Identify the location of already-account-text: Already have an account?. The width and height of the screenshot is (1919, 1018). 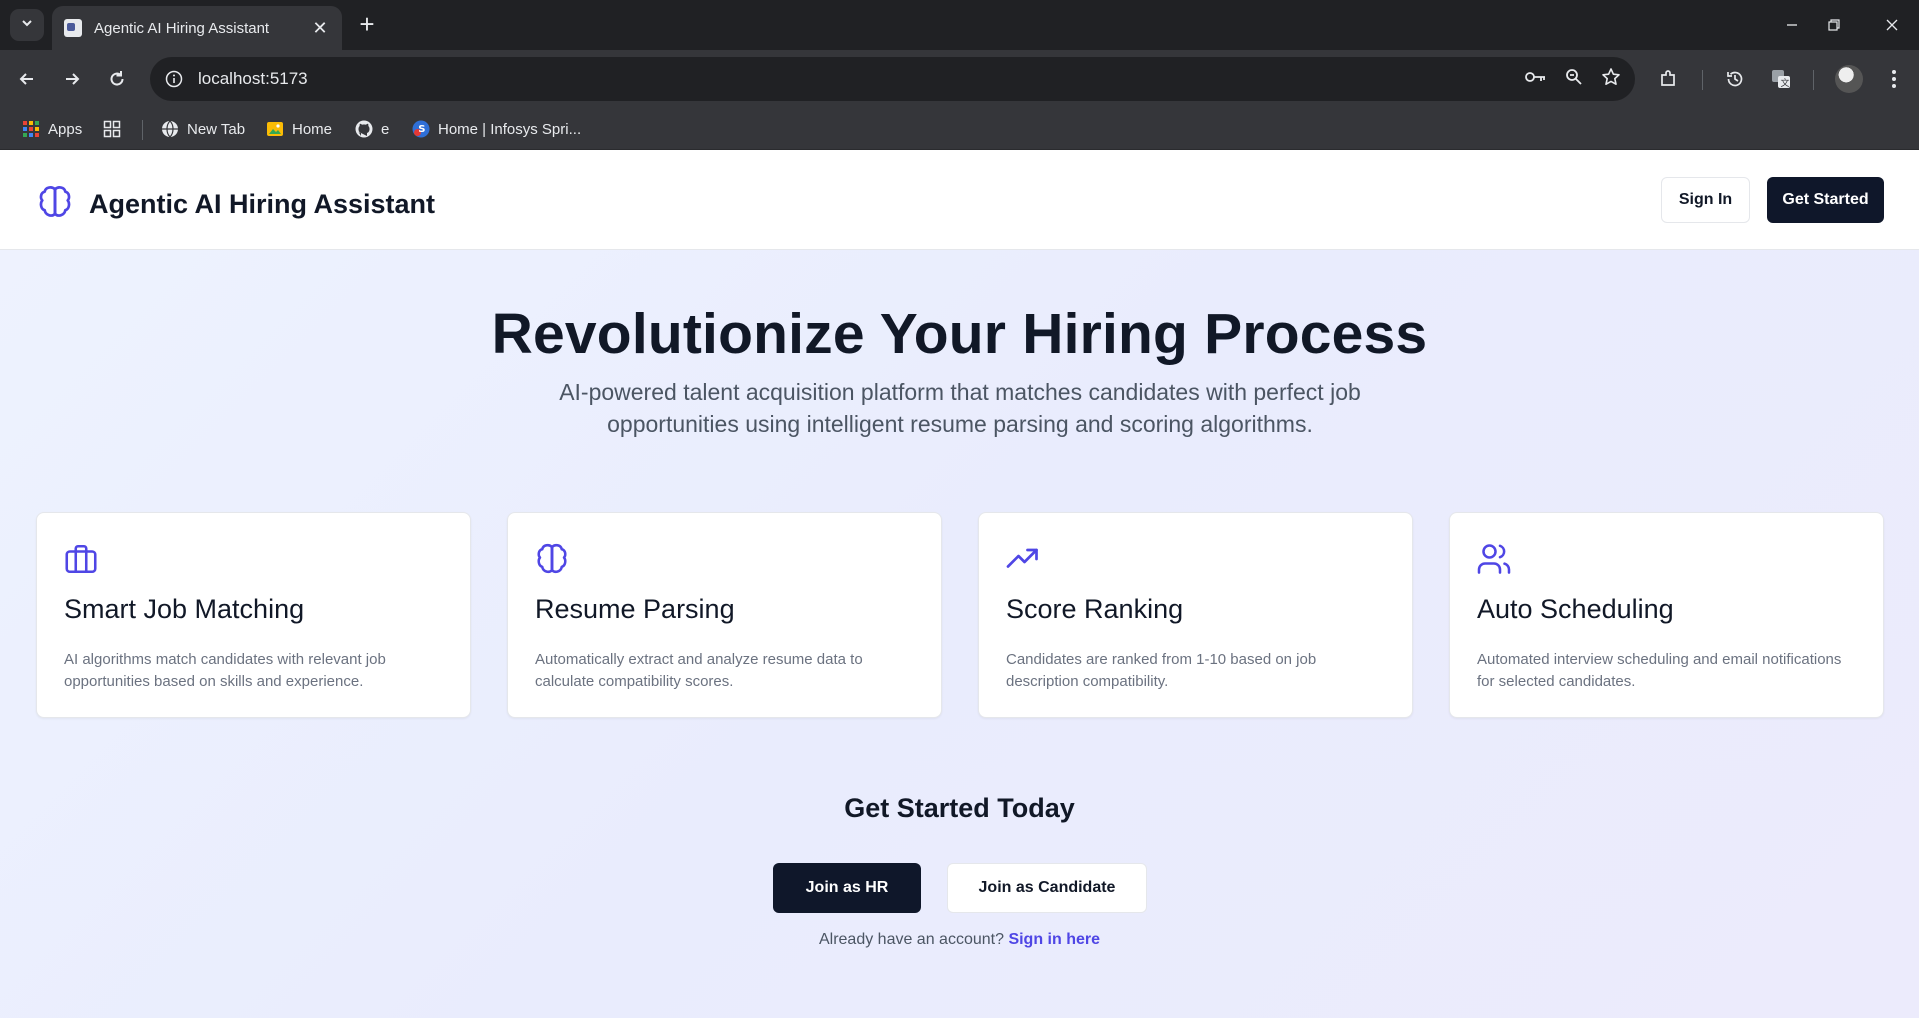
(911, 939).